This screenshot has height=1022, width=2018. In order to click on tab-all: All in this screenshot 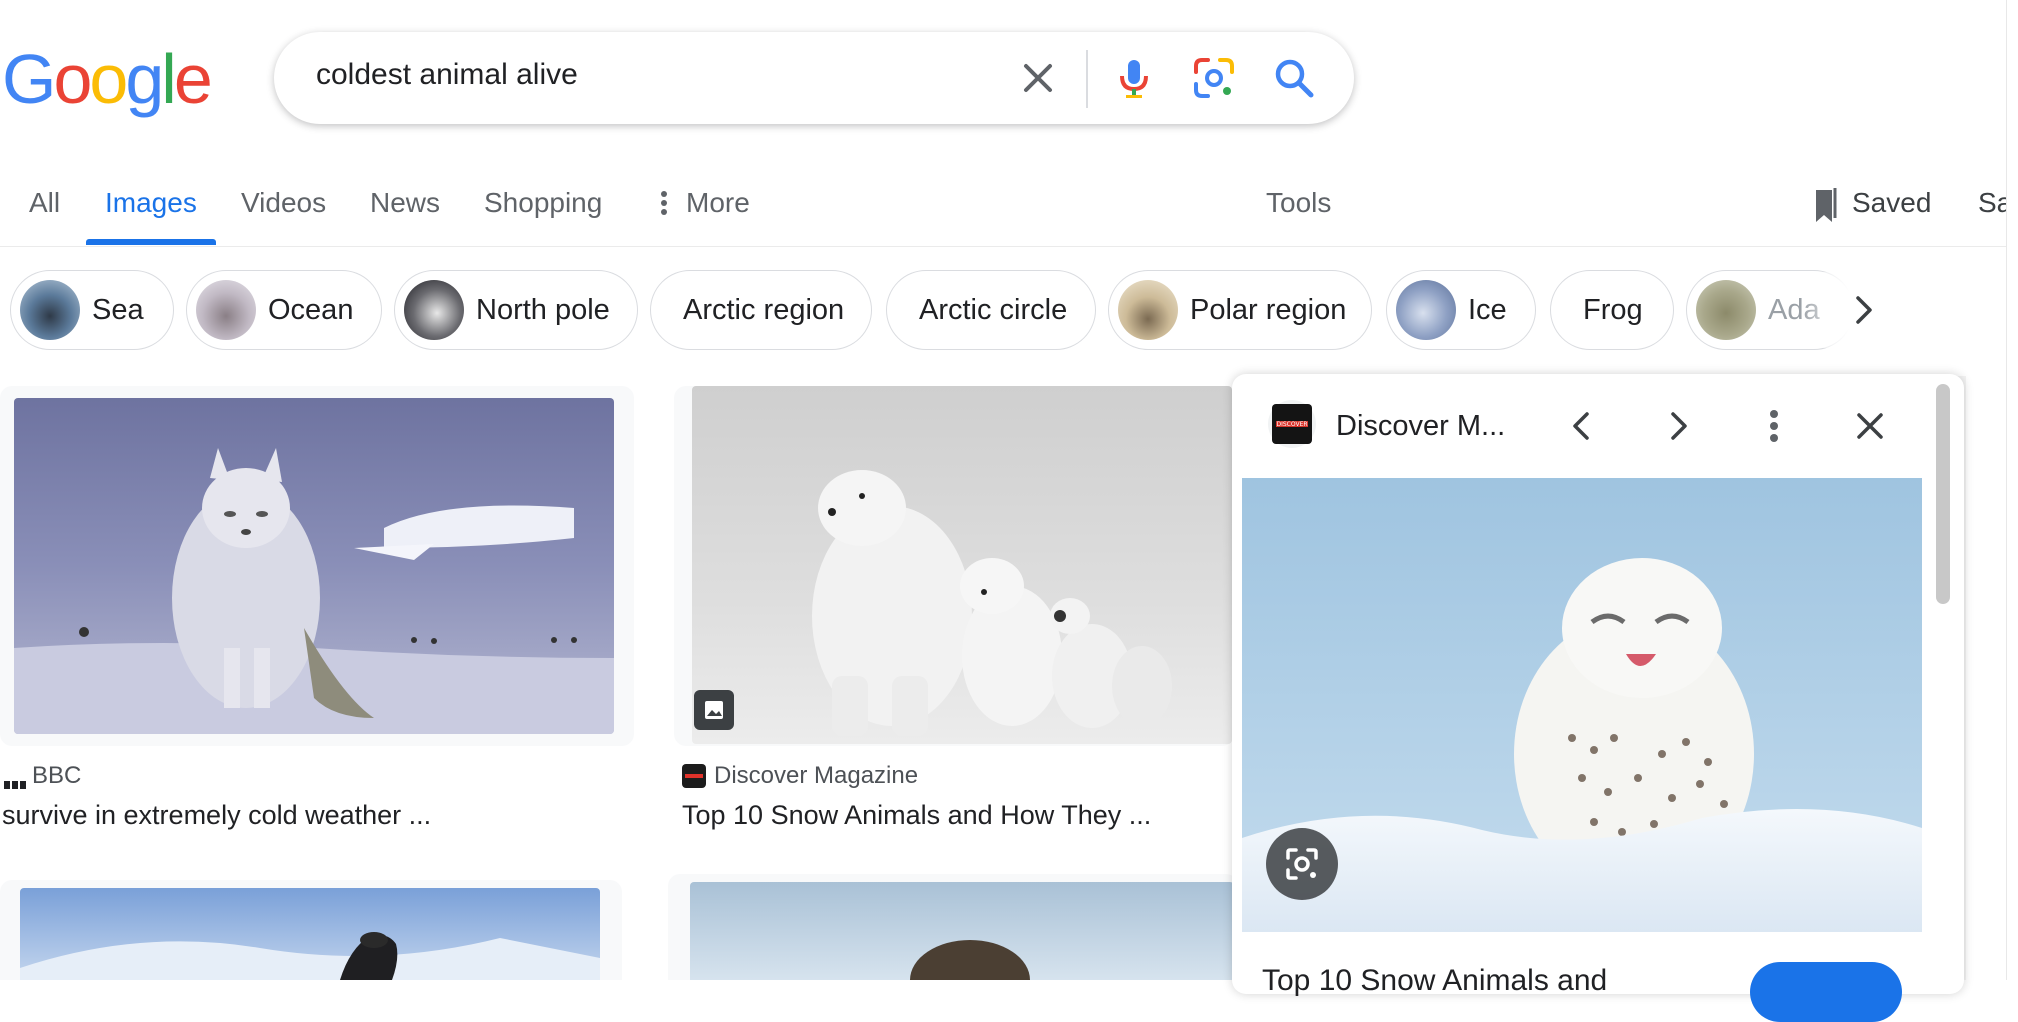, I will do `click(44, 213)`.